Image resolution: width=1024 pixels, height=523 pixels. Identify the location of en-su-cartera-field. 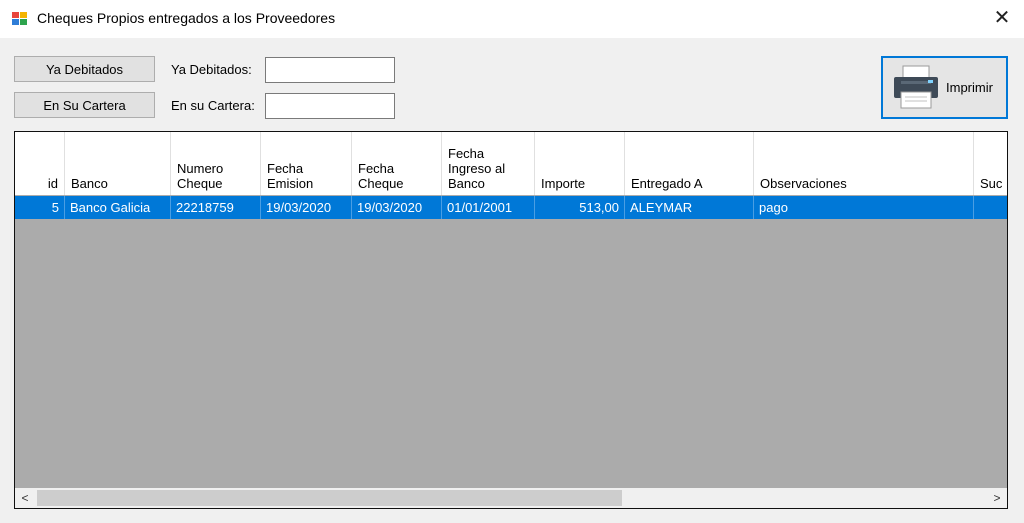
(330, 106).